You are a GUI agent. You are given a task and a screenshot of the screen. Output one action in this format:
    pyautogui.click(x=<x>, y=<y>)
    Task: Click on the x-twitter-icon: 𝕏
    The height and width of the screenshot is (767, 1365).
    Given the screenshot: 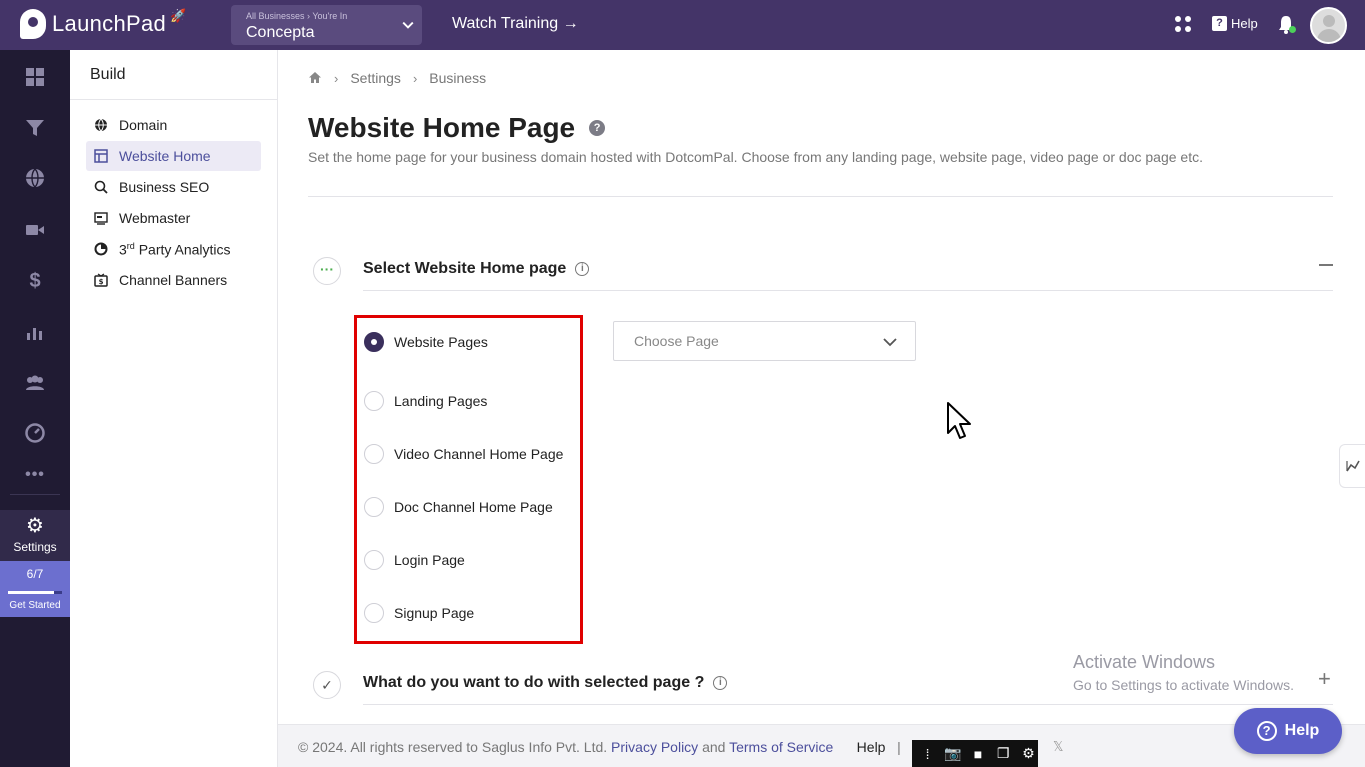 What is the action you would take?
    pyautogui.click(x=1058, y=747)
    